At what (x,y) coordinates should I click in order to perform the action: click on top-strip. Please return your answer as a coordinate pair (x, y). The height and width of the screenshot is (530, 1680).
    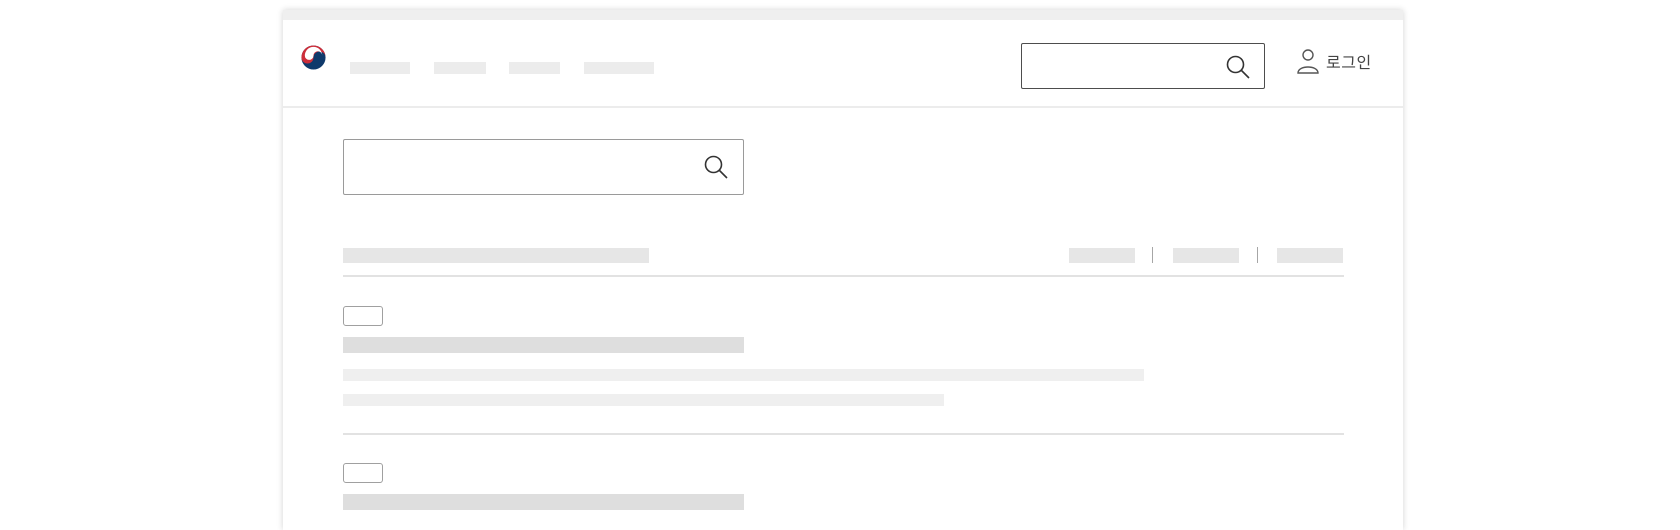
    Looking at the image, I should click on (843, 15).